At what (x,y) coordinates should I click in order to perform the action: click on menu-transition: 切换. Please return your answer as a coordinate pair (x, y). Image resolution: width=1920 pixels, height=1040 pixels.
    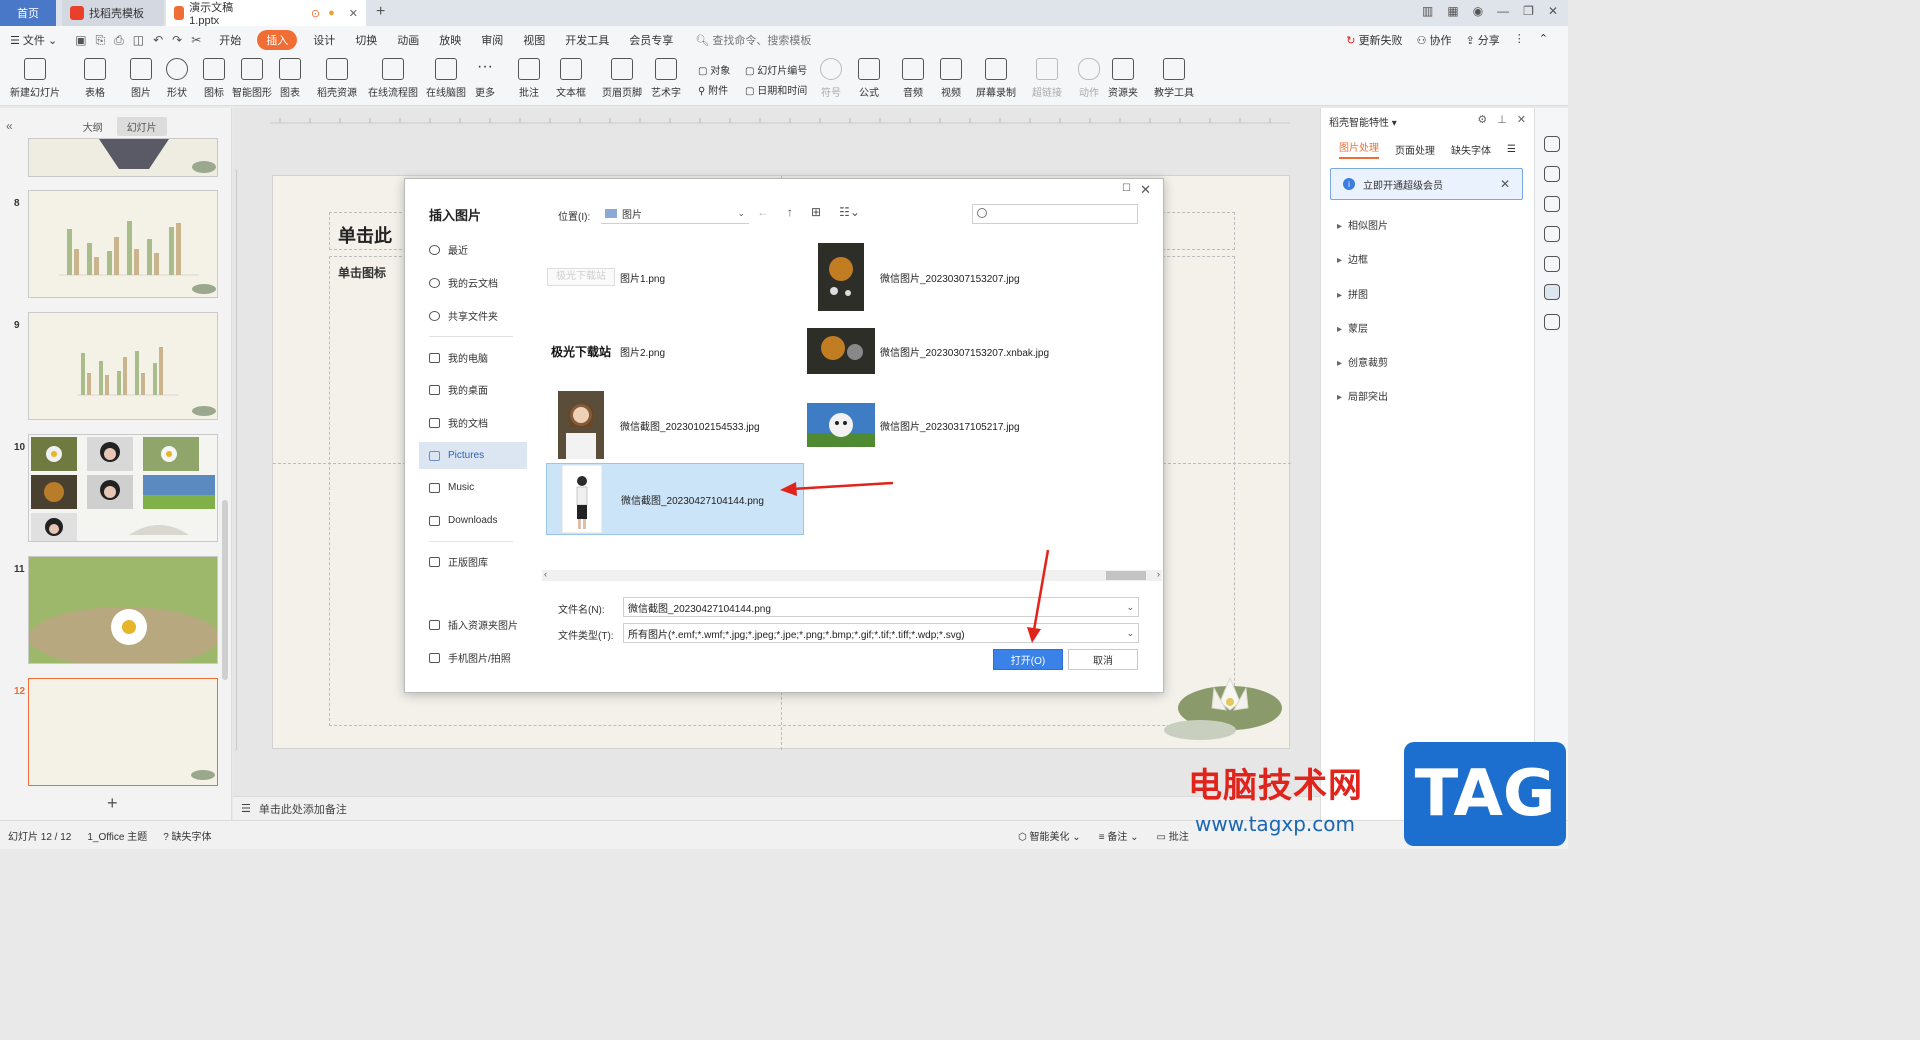
    Looking at the image, I should click on (366, 40).